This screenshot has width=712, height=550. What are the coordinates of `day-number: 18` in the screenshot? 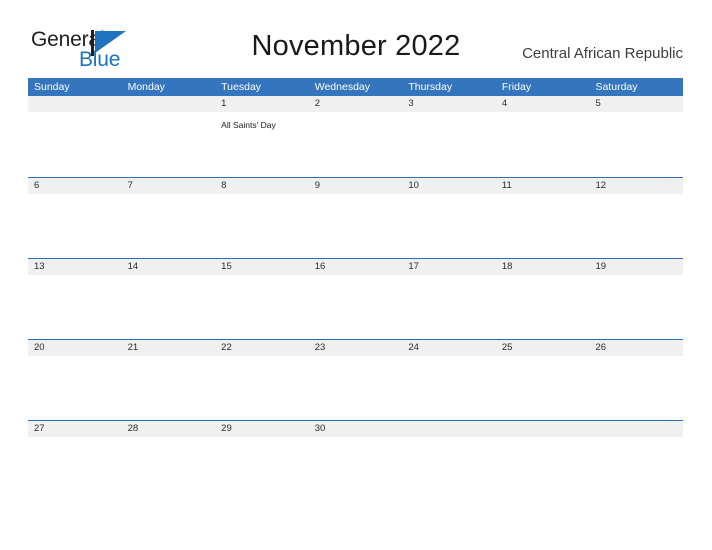 It's located at (543, 267).